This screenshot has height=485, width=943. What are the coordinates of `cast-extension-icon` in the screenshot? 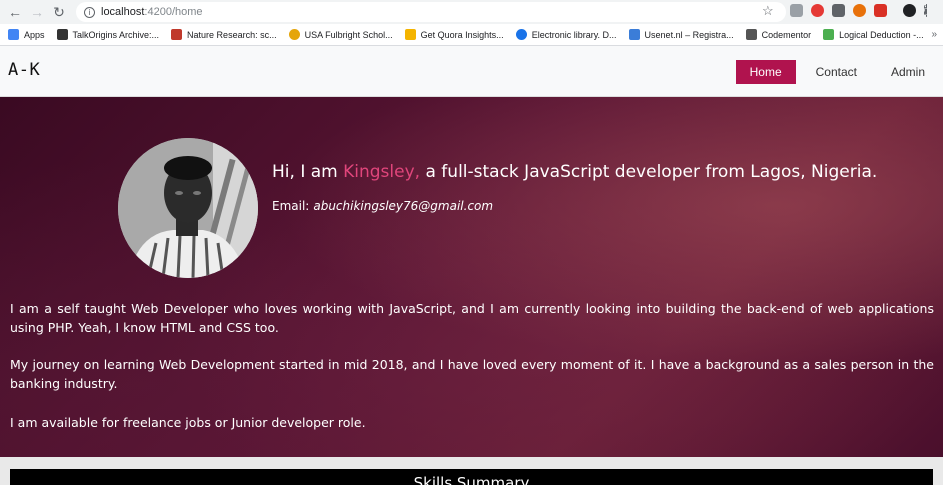 It's located at (838, 10).